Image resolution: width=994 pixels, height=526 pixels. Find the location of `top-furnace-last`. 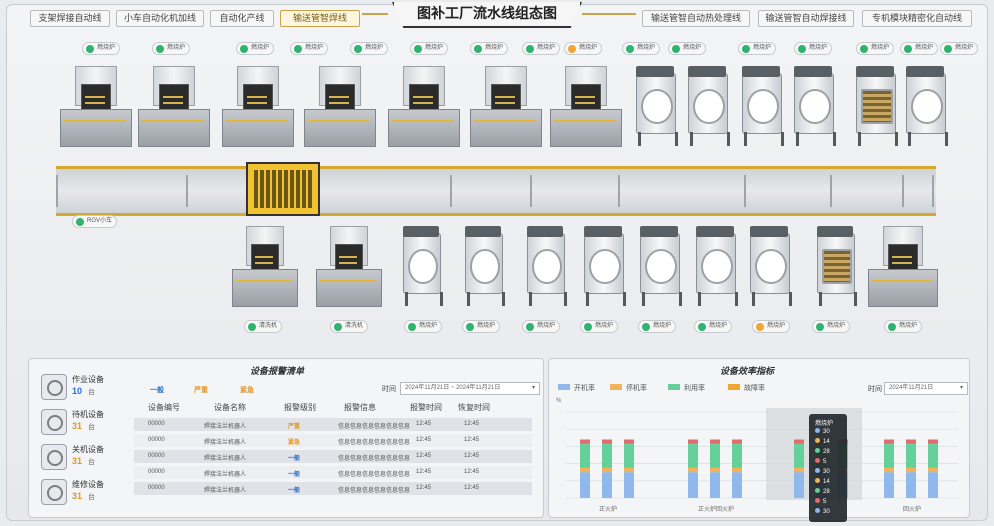

top-furnace-last is located at coordinates (925, 107).